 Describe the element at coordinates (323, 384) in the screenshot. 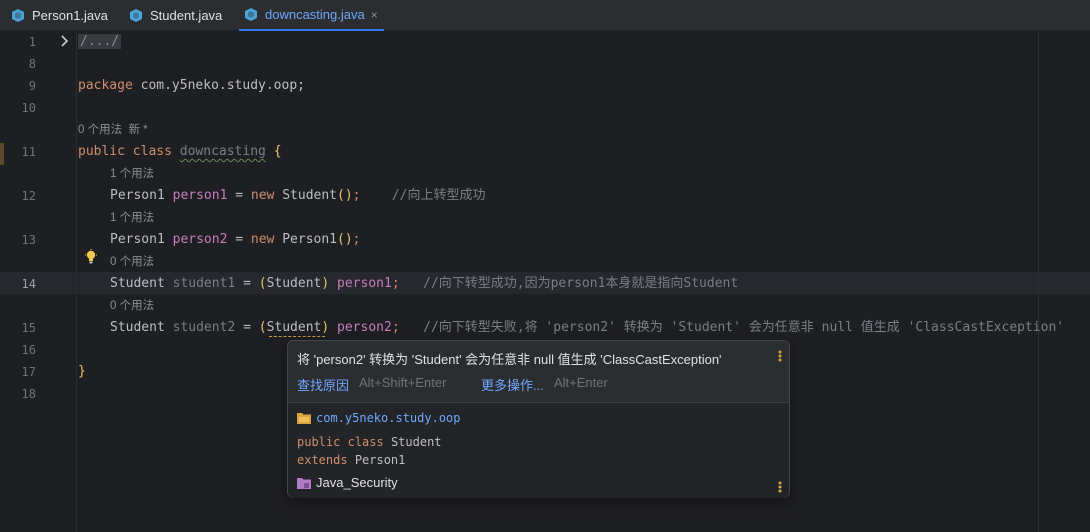

I see `find-cause-link: 查找原因` at that location.